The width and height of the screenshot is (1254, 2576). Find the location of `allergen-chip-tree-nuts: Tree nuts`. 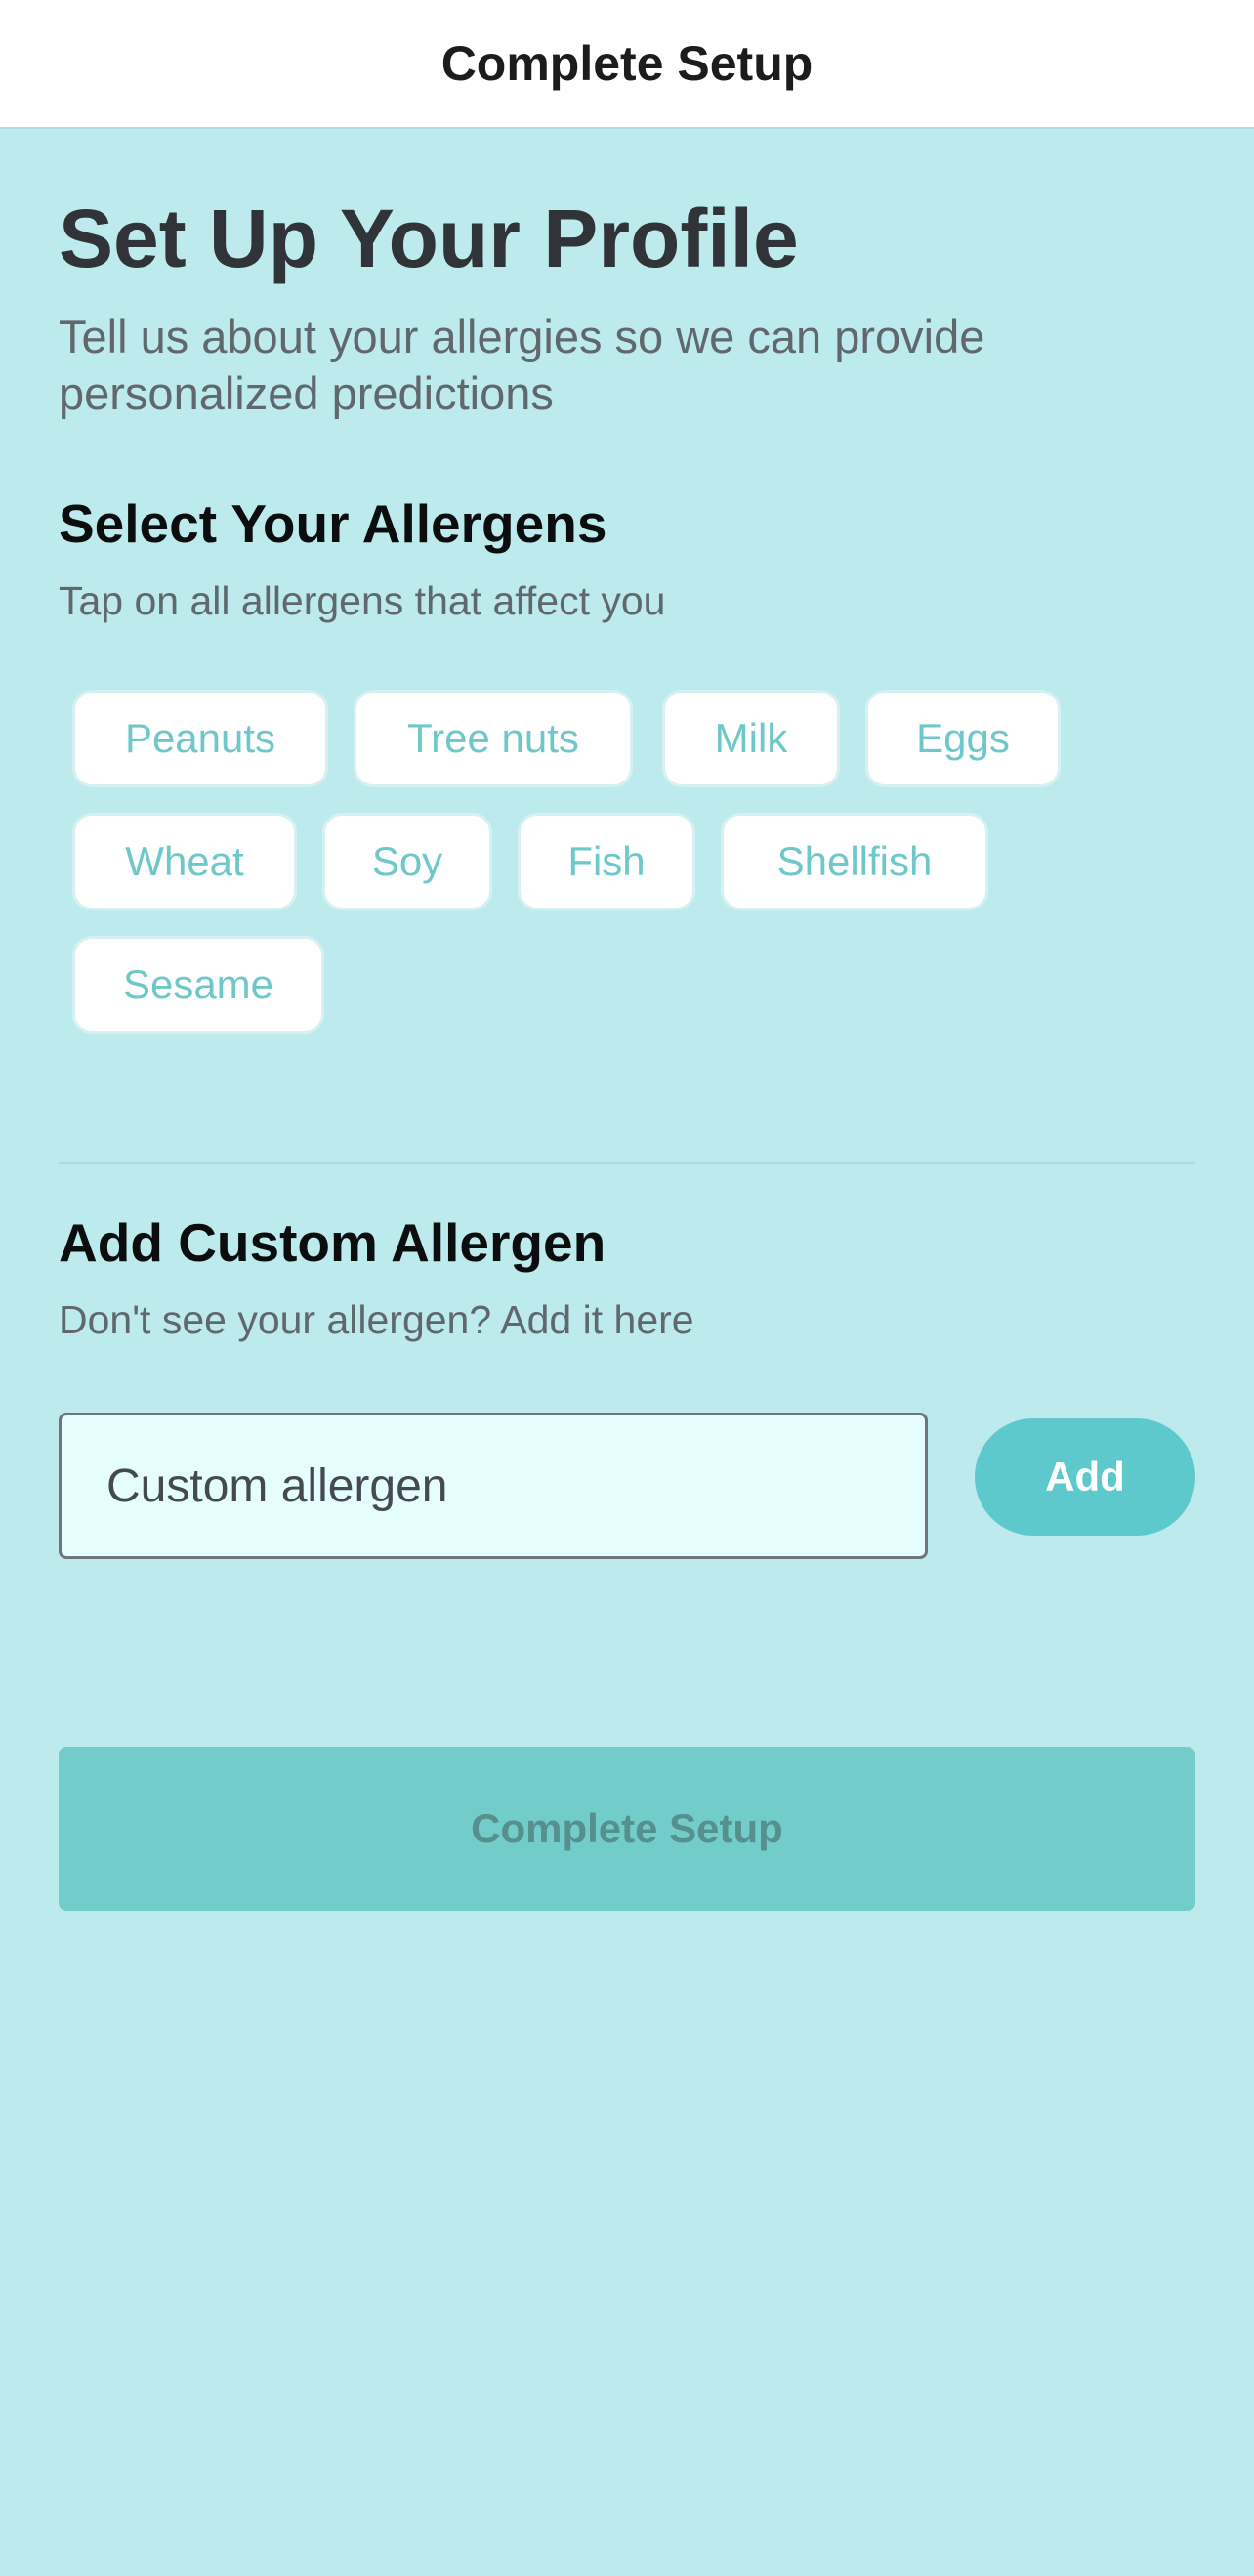

allergen-chip-tree-nuts: Tree nuts is located at coordinates (494, 738).